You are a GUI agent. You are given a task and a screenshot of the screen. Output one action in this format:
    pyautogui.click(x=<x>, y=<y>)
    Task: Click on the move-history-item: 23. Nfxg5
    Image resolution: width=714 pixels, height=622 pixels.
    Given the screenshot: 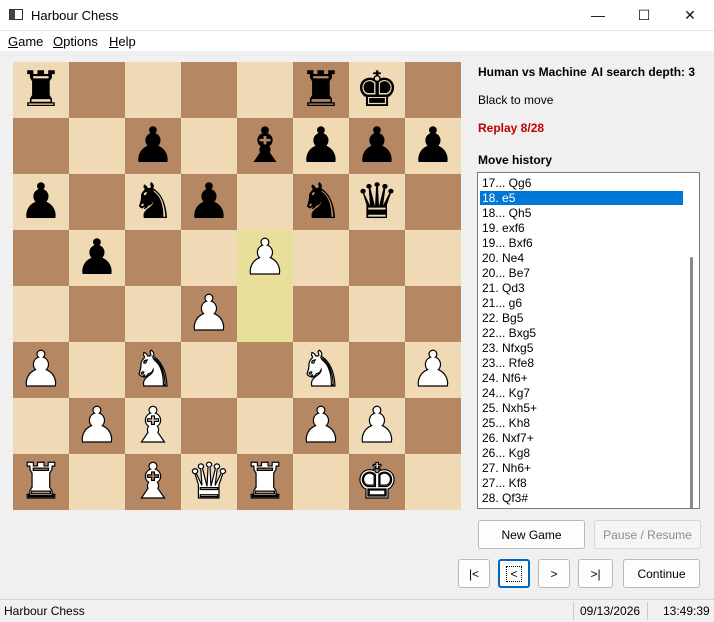 What is the action you would take?
    pyautogui.click(x=581, y=348)
    